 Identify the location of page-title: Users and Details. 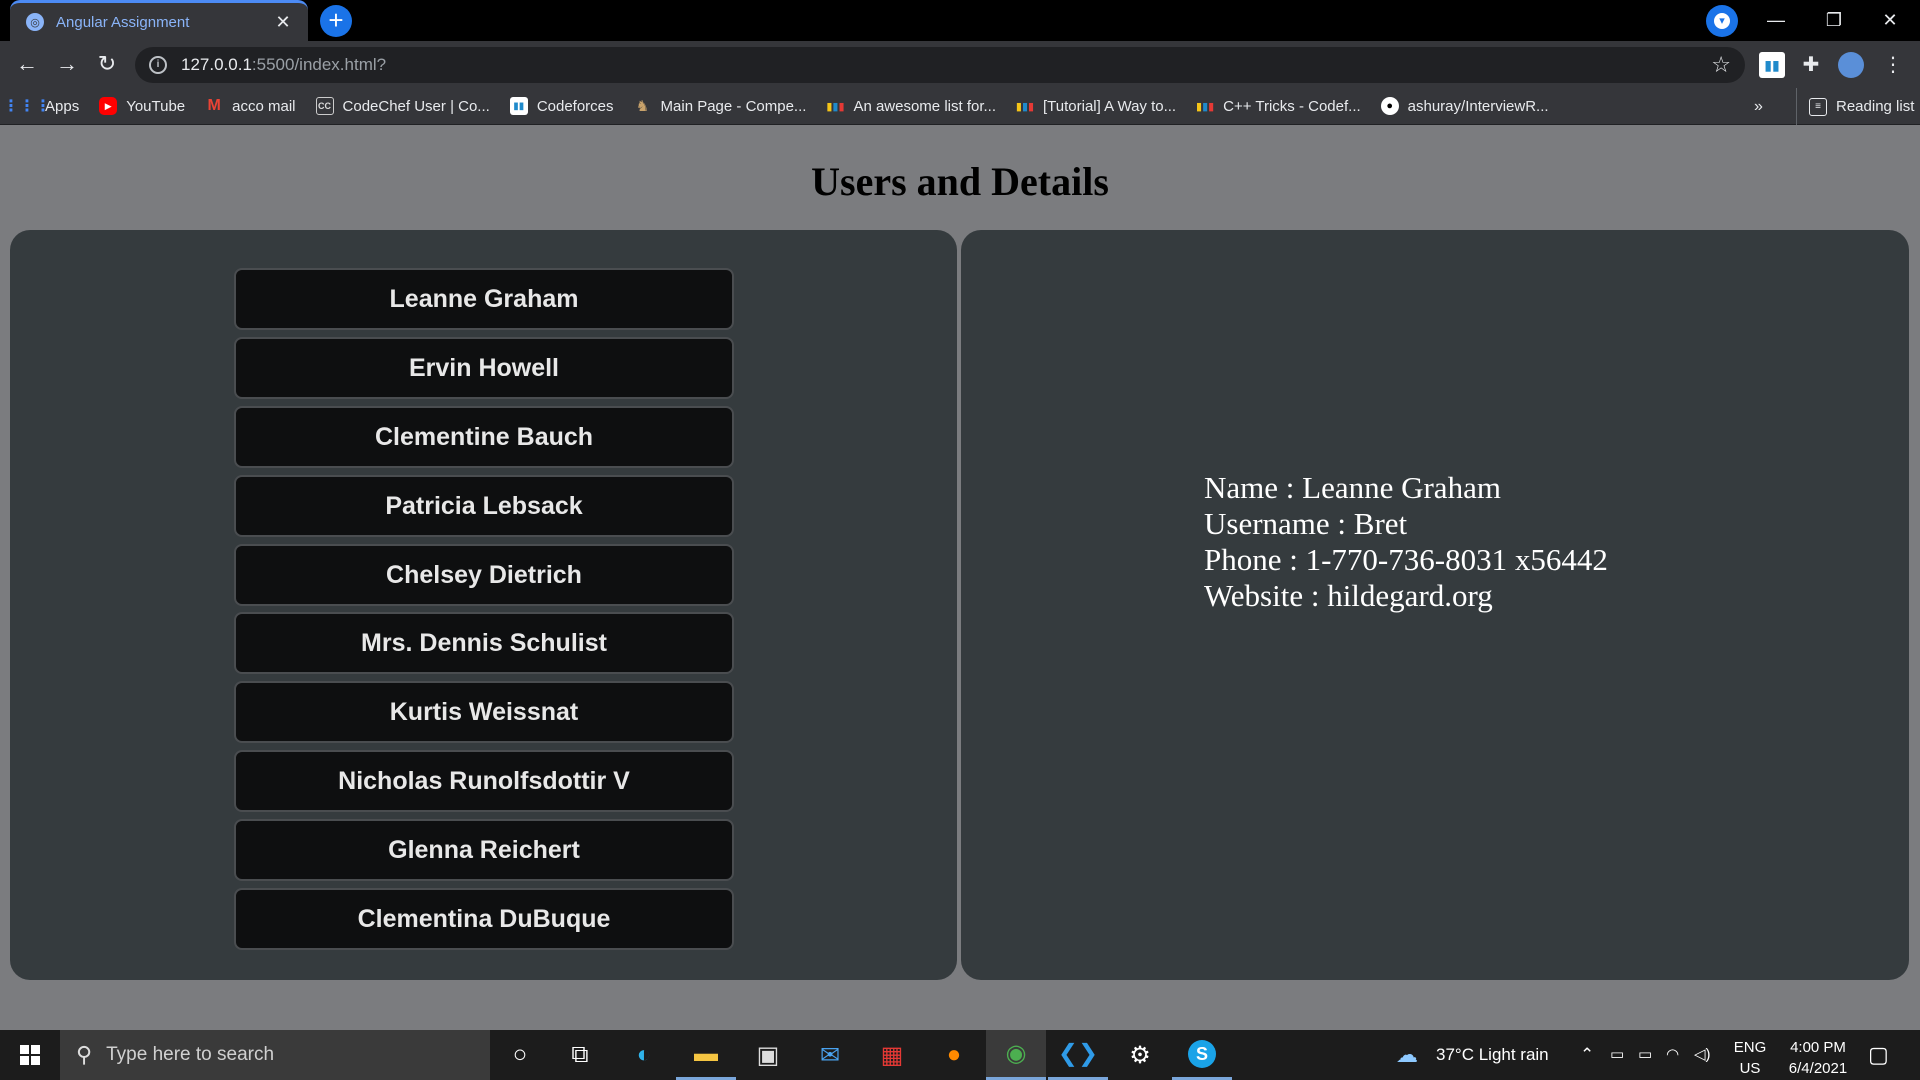
(960, 181).